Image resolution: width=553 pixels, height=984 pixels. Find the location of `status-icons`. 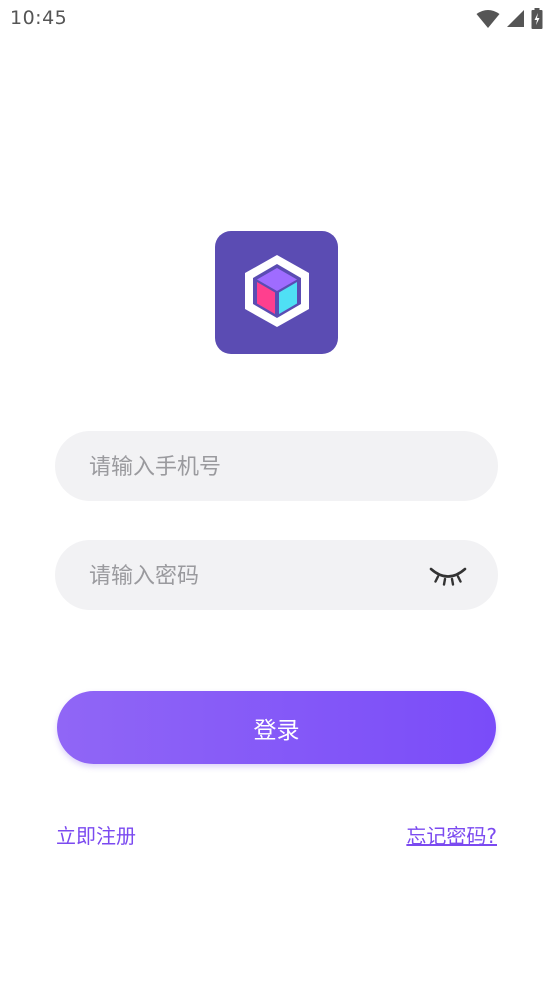

status-icons is located at coordinates (509, 18).